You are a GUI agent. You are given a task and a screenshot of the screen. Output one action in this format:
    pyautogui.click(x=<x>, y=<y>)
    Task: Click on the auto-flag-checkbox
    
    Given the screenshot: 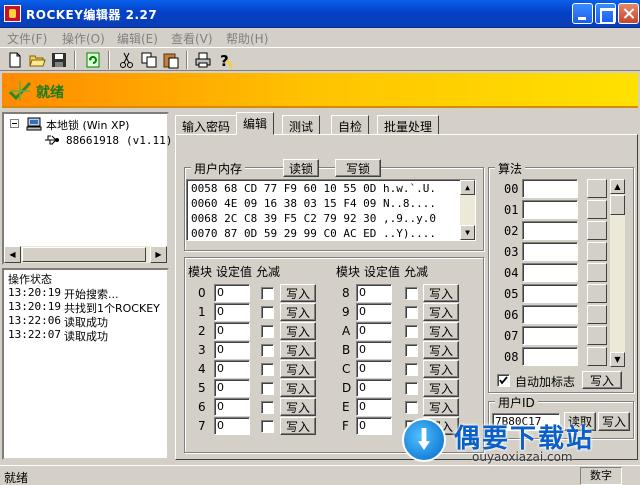 What is the action you would take?
    pyautogui.click(x=503, y=380)
    